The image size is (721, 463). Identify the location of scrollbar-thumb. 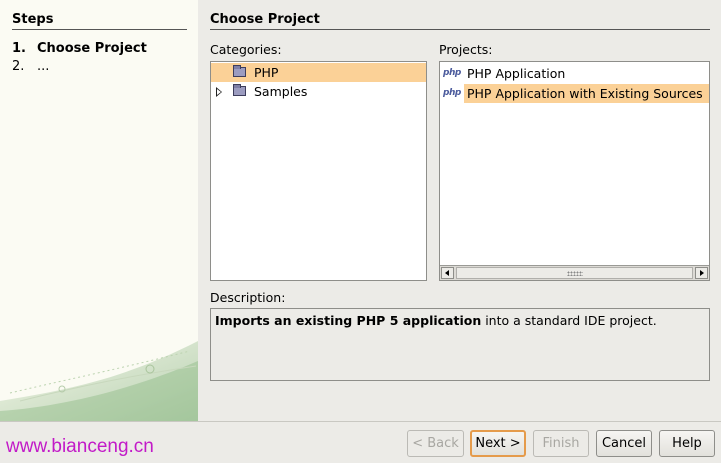
(574, 273).